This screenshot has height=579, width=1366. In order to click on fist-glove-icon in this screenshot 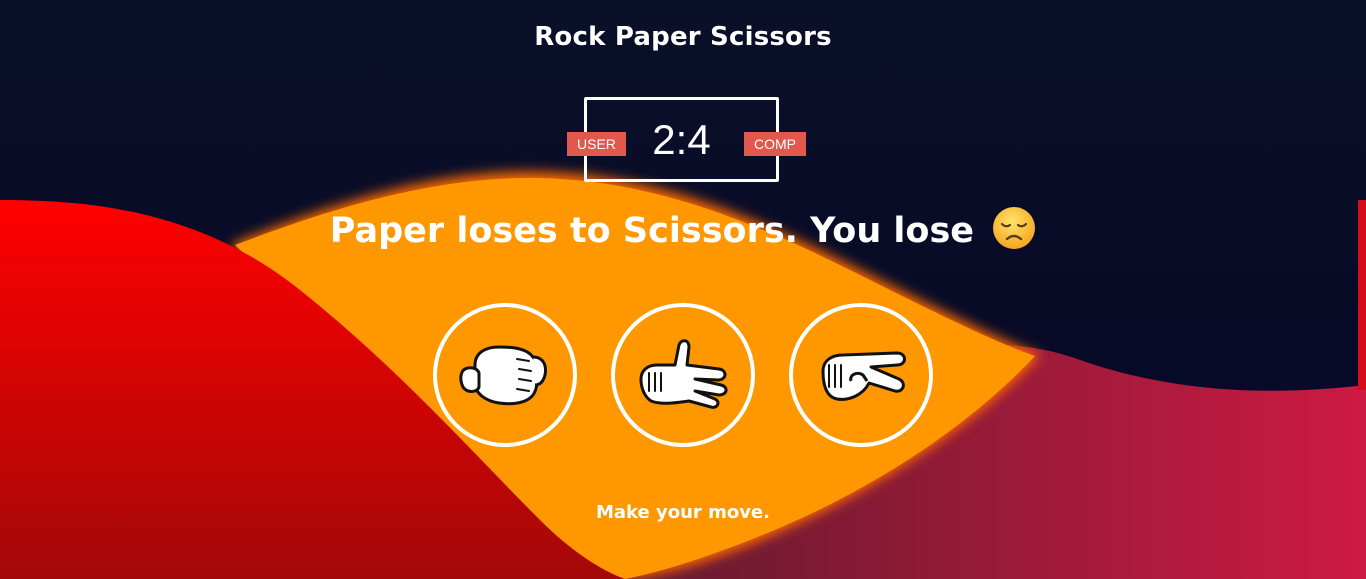, I will do `click(503, 375)`.